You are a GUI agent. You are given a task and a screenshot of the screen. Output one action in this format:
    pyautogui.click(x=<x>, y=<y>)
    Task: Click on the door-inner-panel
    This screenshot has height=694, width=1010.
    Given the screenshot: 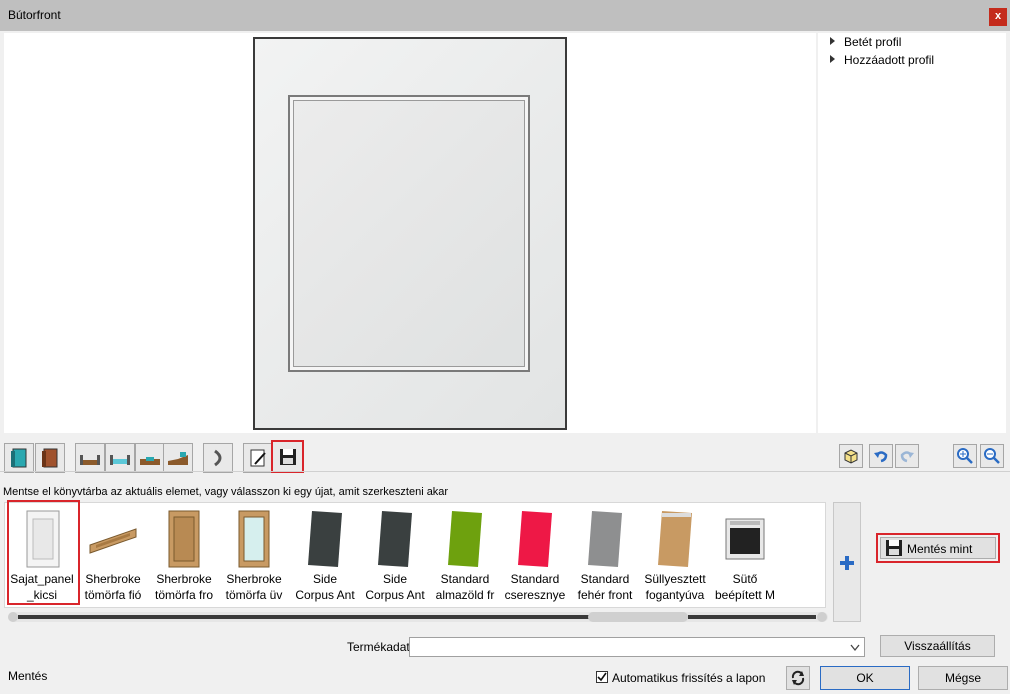 What is the action you would take?
    pyautogui.click(x=409, y=233)
    